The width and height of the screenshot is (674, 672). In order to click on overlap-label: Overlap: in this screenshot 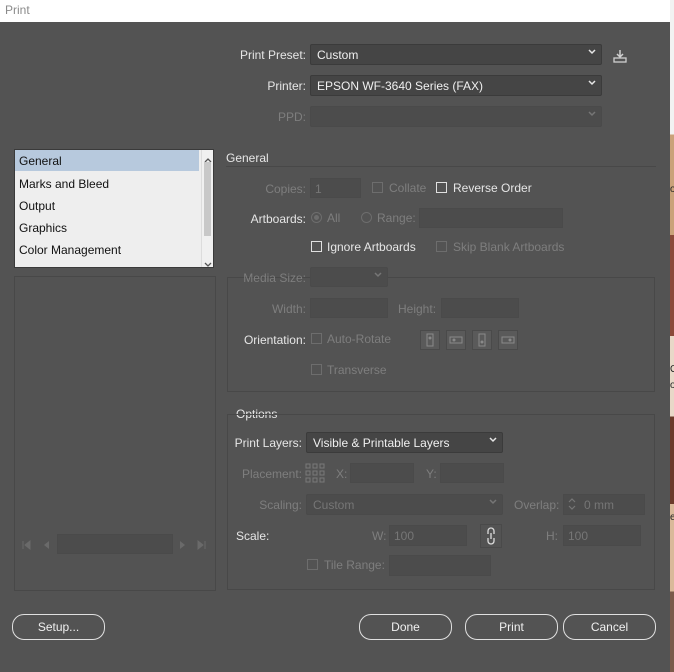, I will do `click(537, 505)`.